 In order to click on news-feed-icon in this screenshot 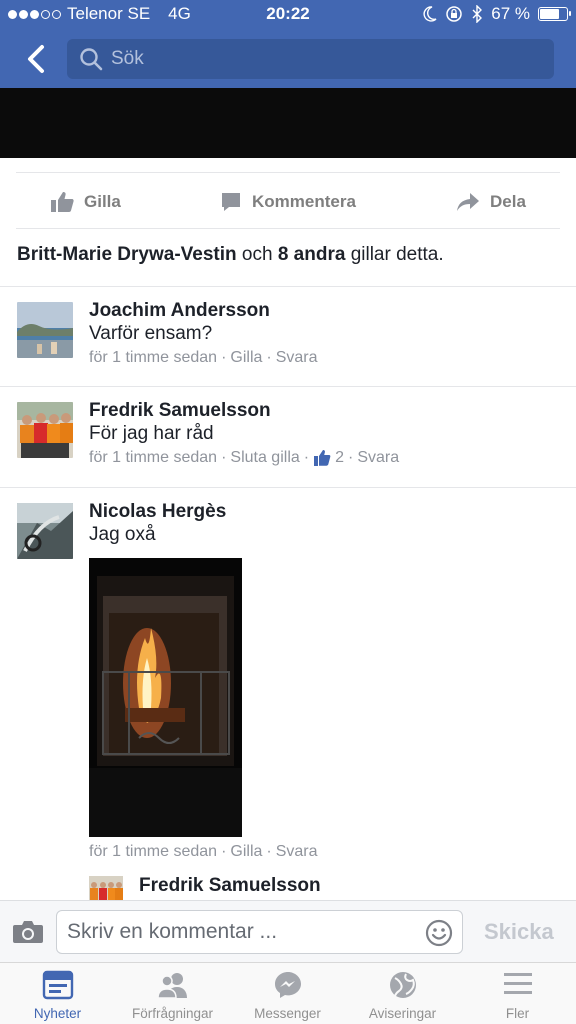, I will do `click(57, 985)`.